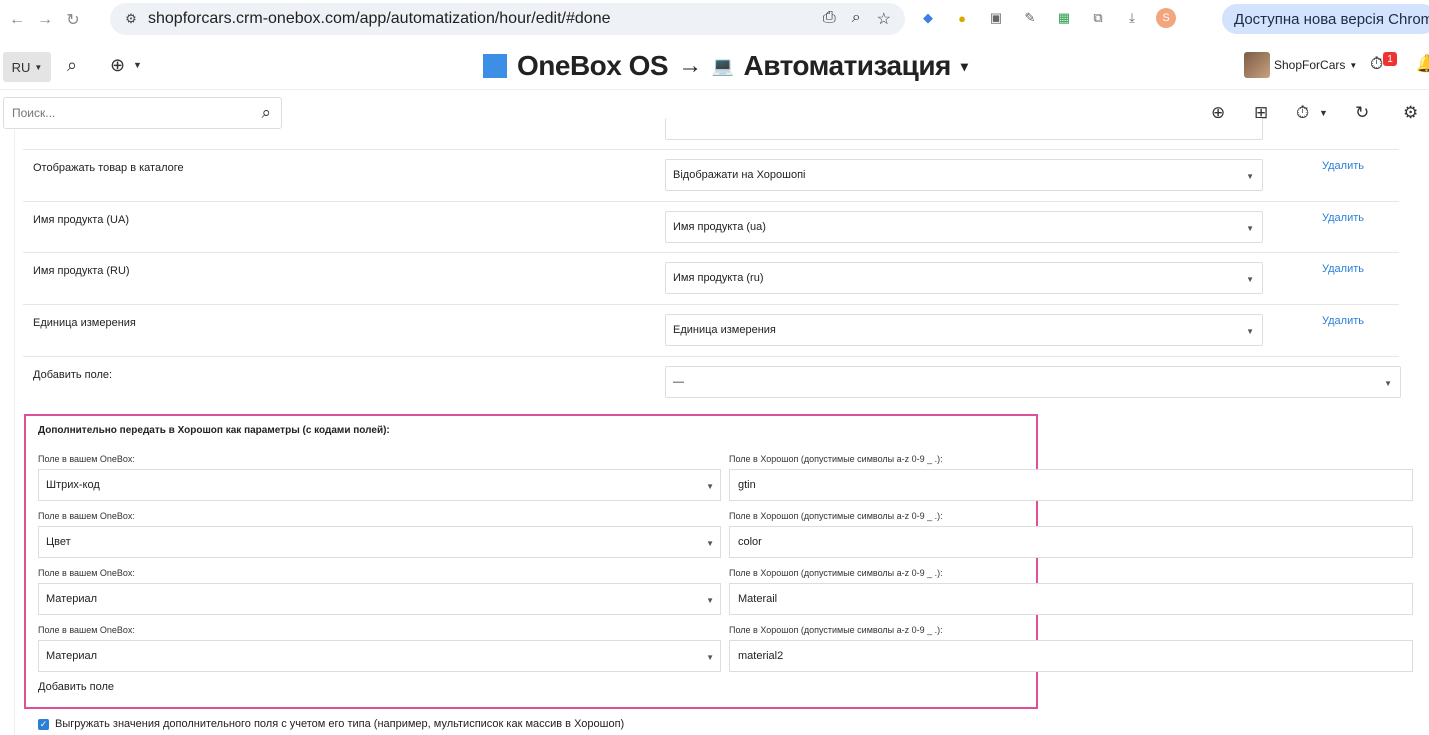 This screenshot has width=1429, height=735. Describe the element at coordinates (1064, 18) in the screenshot. I see `extension-calendar-icon: ▦` at that location.